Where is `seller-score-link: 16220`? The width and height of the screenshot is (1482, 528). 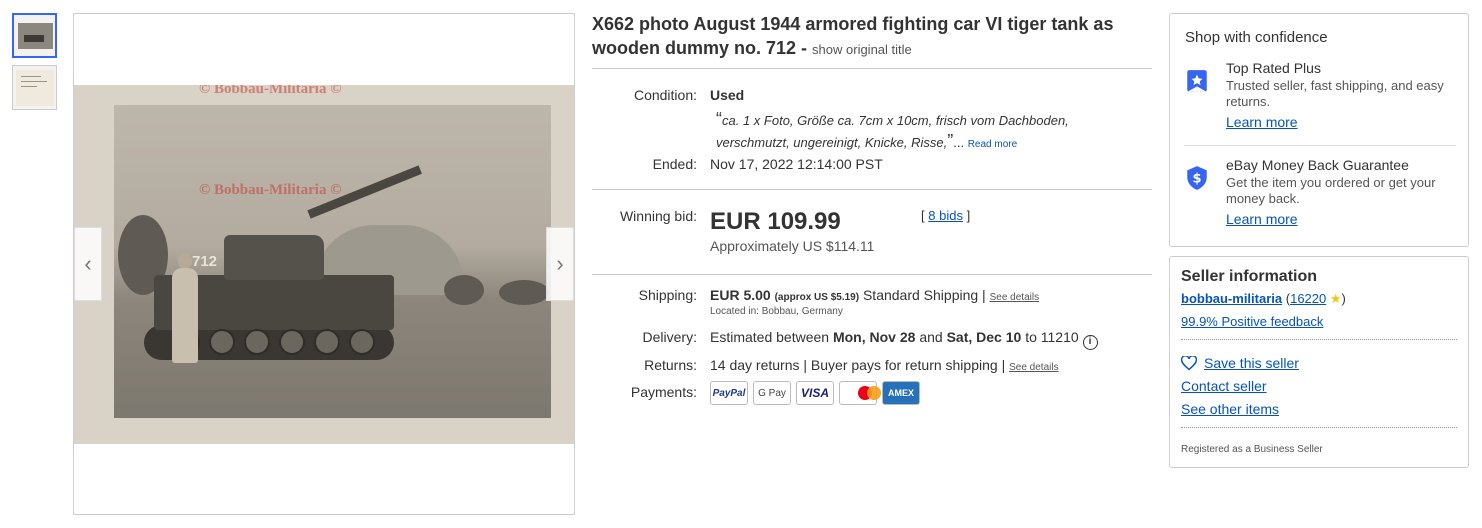
seller-score-link: 16220 is located at coordinates (1308, 298).